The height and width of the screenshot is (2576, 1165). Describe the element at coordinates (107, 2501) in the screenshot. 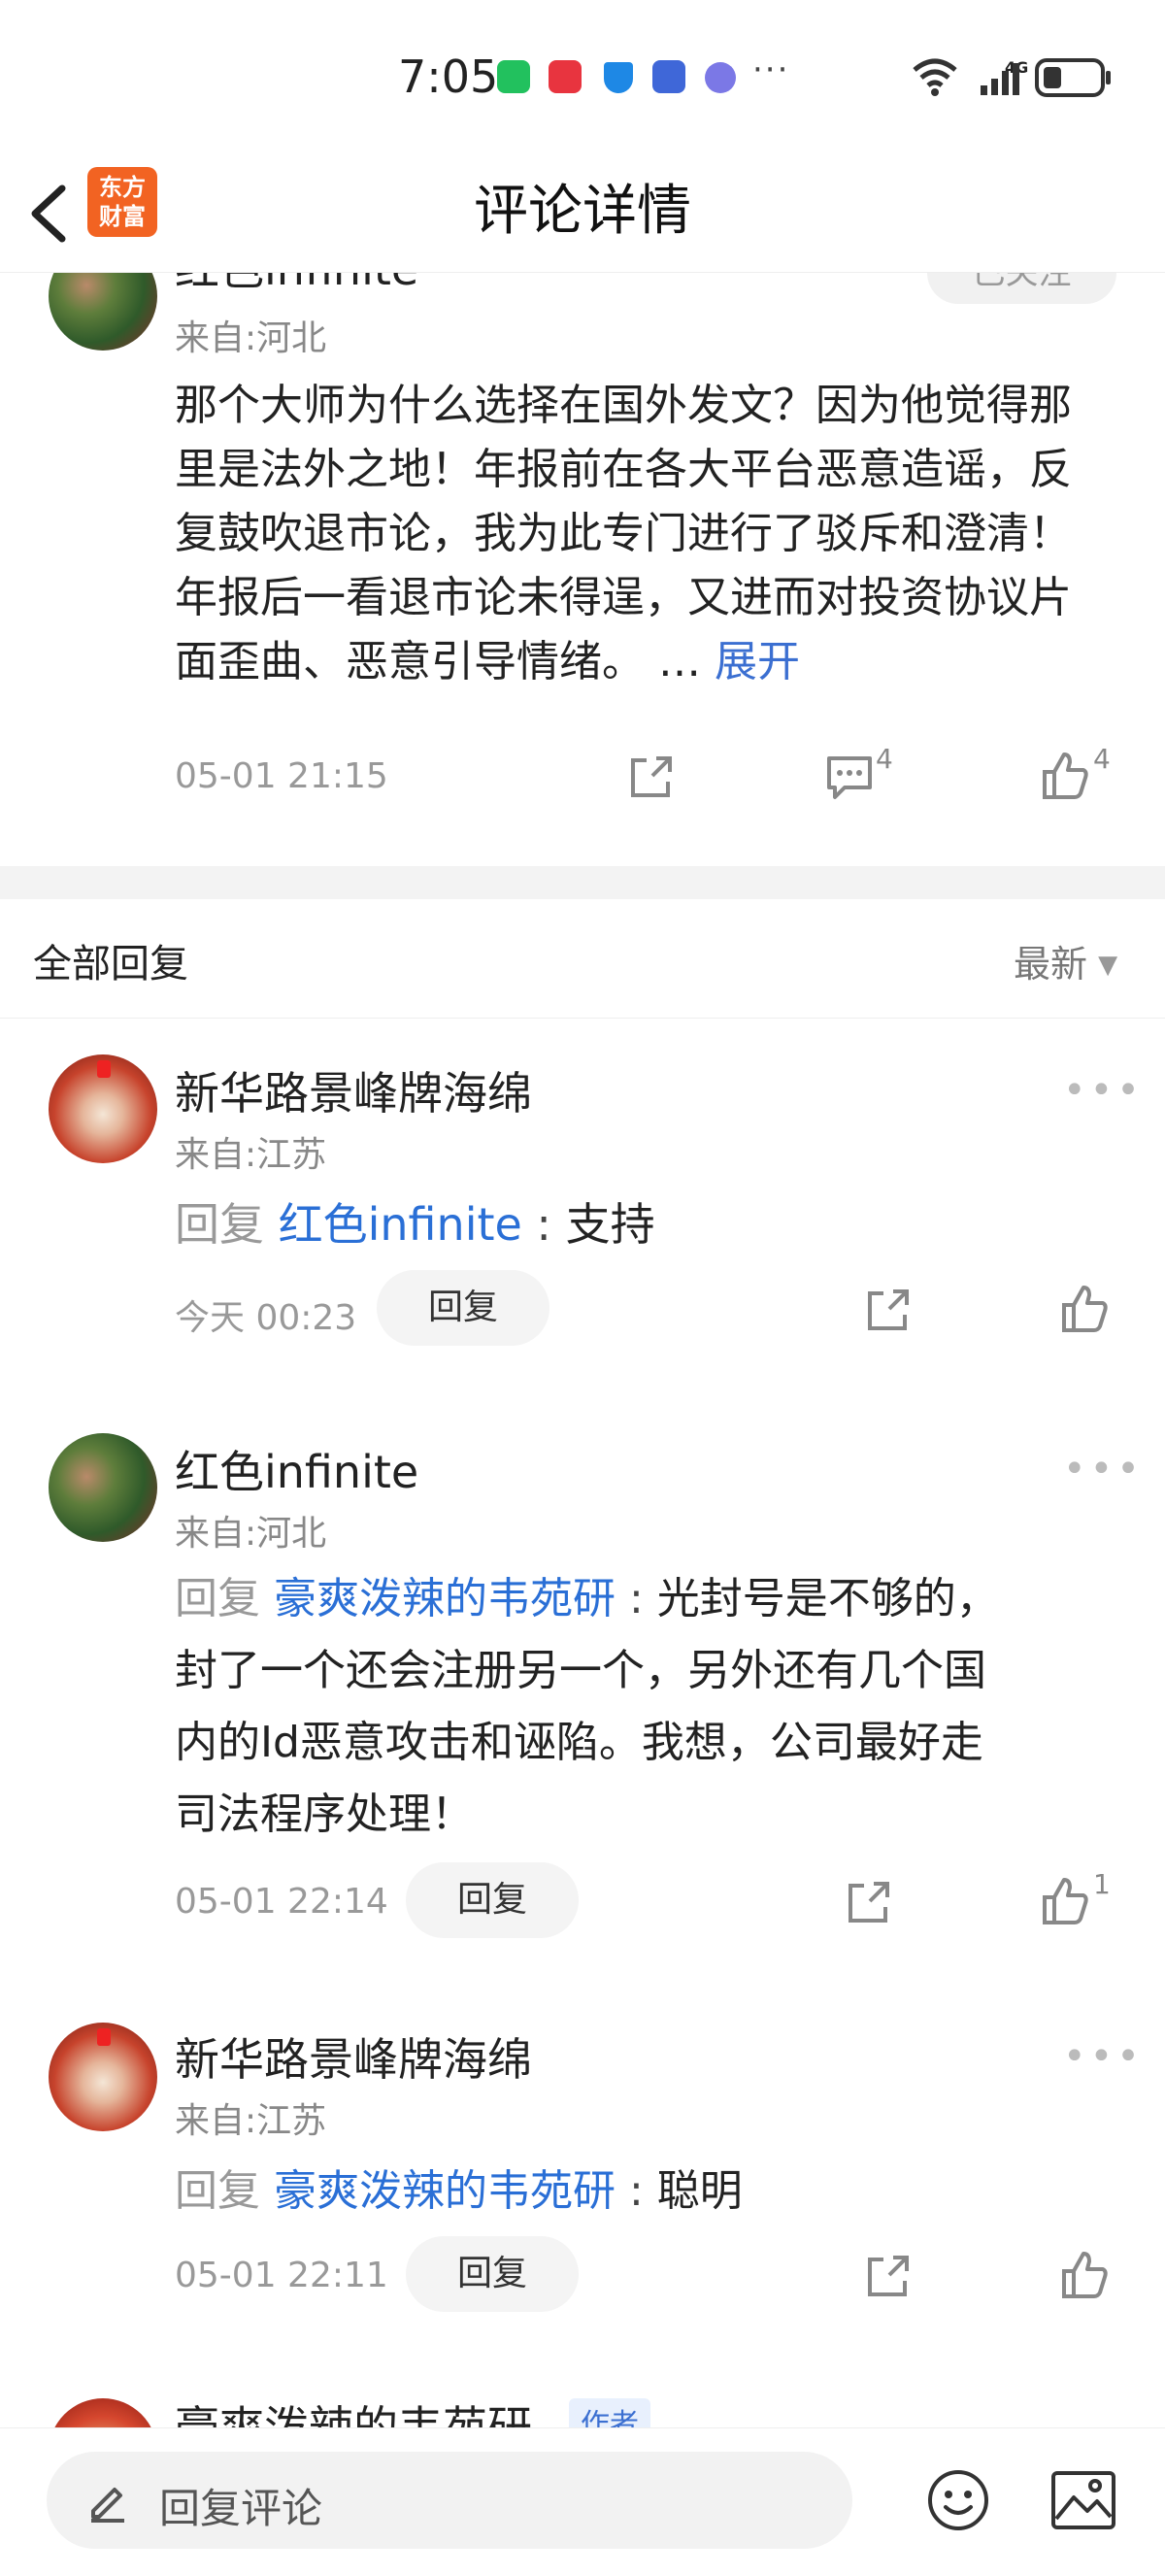

I see `pencil-icon` at that location.